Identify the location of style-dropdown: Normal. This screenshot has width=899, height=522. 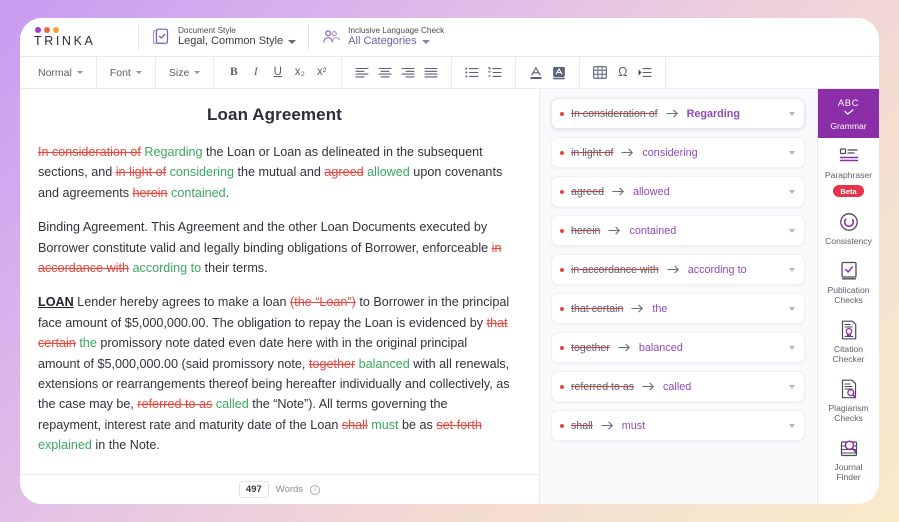
(60, 73).